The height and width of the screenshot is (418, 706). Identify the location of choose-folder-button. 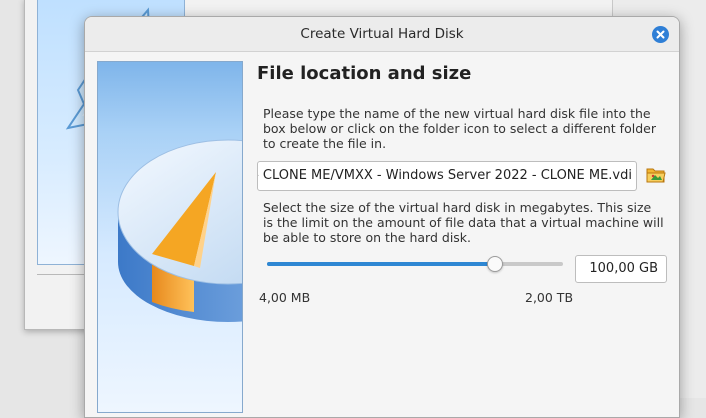
(656, 175).